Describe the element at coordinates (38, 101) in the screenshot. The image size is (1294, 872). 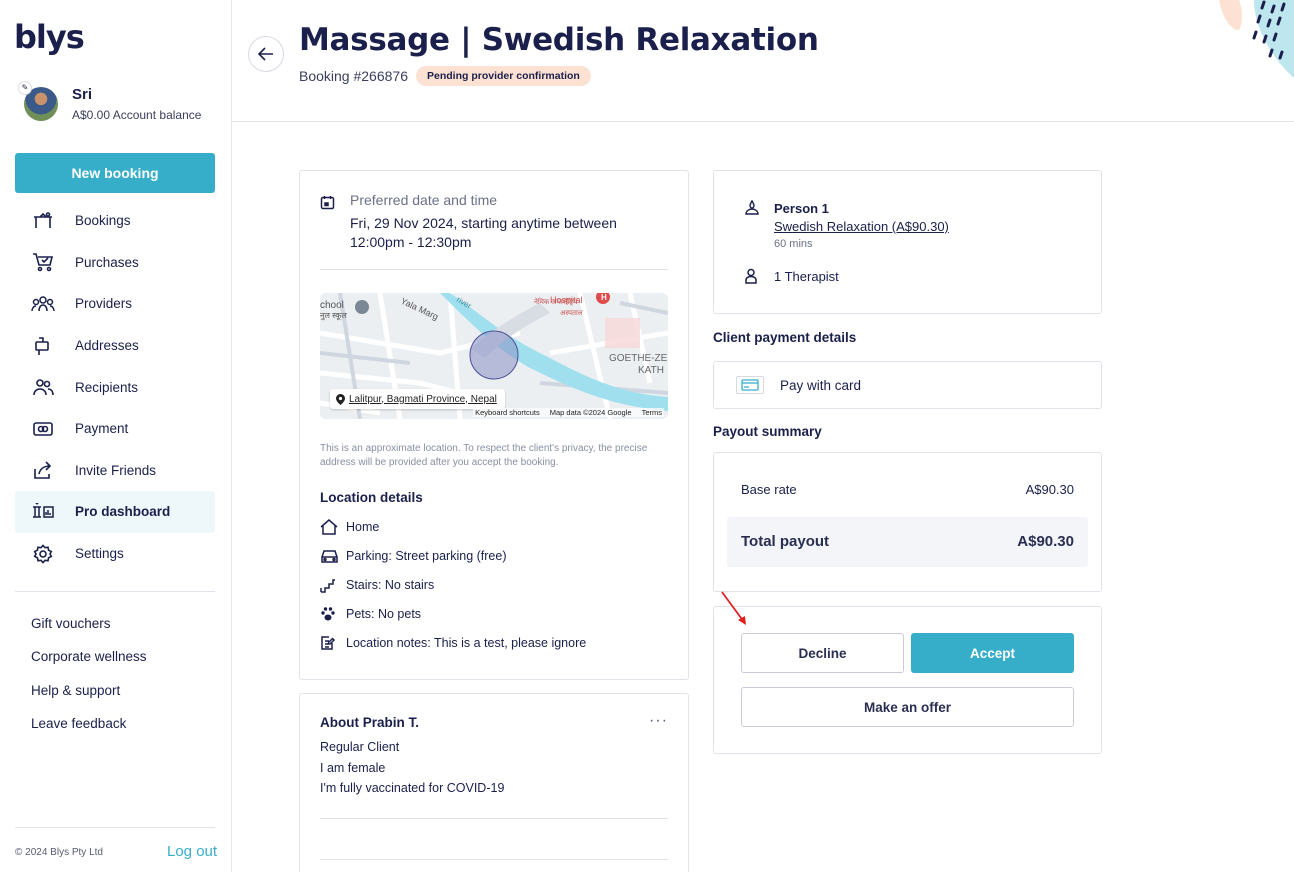
I see `avatar: ✎` at that location.